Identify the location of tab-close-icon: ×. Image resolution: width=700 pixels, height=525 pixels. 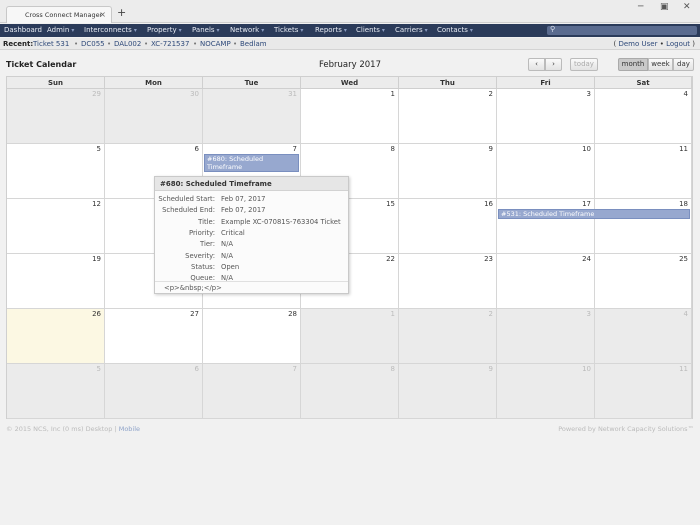
(102, 14).